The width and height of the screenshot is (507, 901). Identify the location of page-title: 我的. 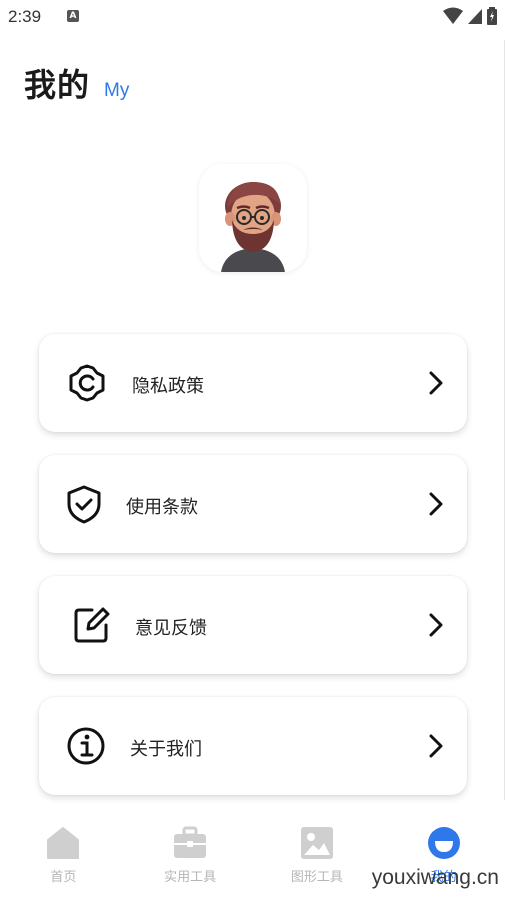
(57, 85).